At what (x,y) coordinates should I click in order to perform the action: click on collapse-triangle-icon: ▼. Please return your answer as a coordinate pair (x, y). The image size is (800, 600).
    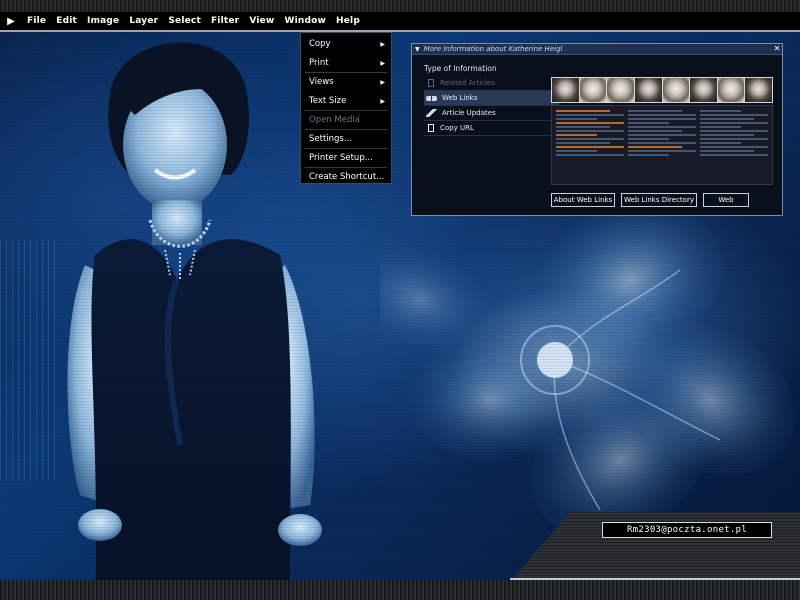
    Looking at the image, I should click on (417, 49).